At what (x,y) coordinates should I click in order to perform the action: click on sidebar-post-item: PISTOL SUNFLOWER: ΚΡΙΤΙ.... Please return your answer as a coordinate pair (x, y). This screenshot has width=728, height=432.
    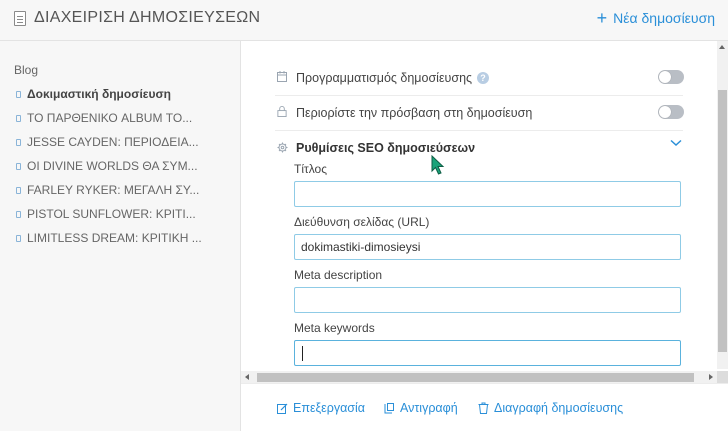
    Looking at the image, I should click on (115, 219).